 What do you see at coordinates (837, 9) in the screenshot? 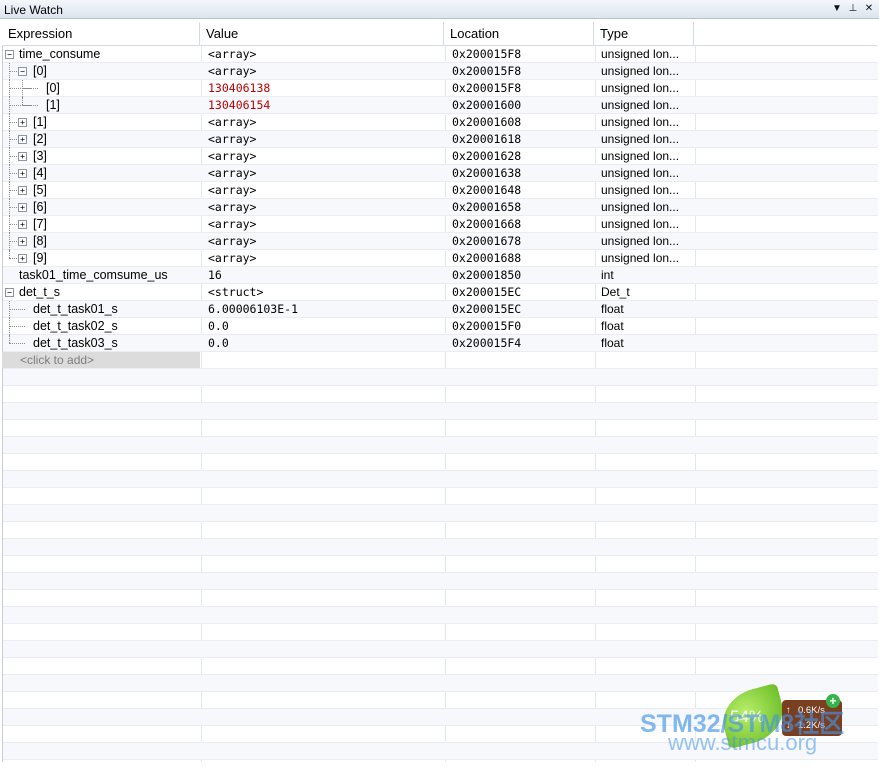
I see `dropdown-menu-icon: ▼` at bounding box center [837, 9].